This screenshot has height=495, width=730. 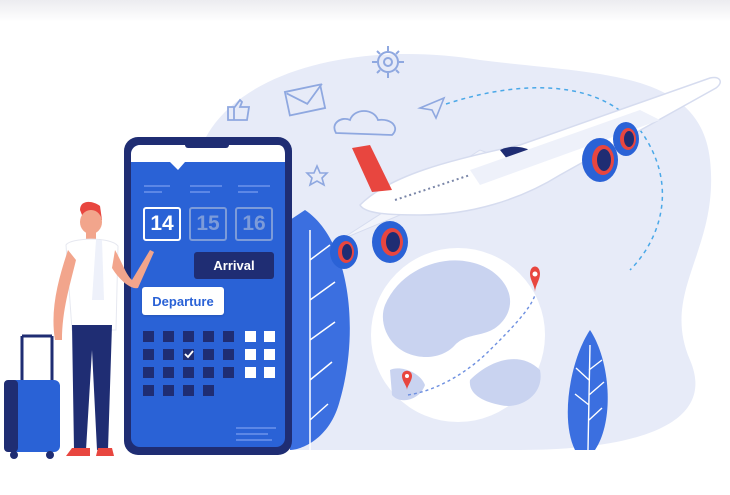 I want to click on suitcase, so click(x=32, y=396).